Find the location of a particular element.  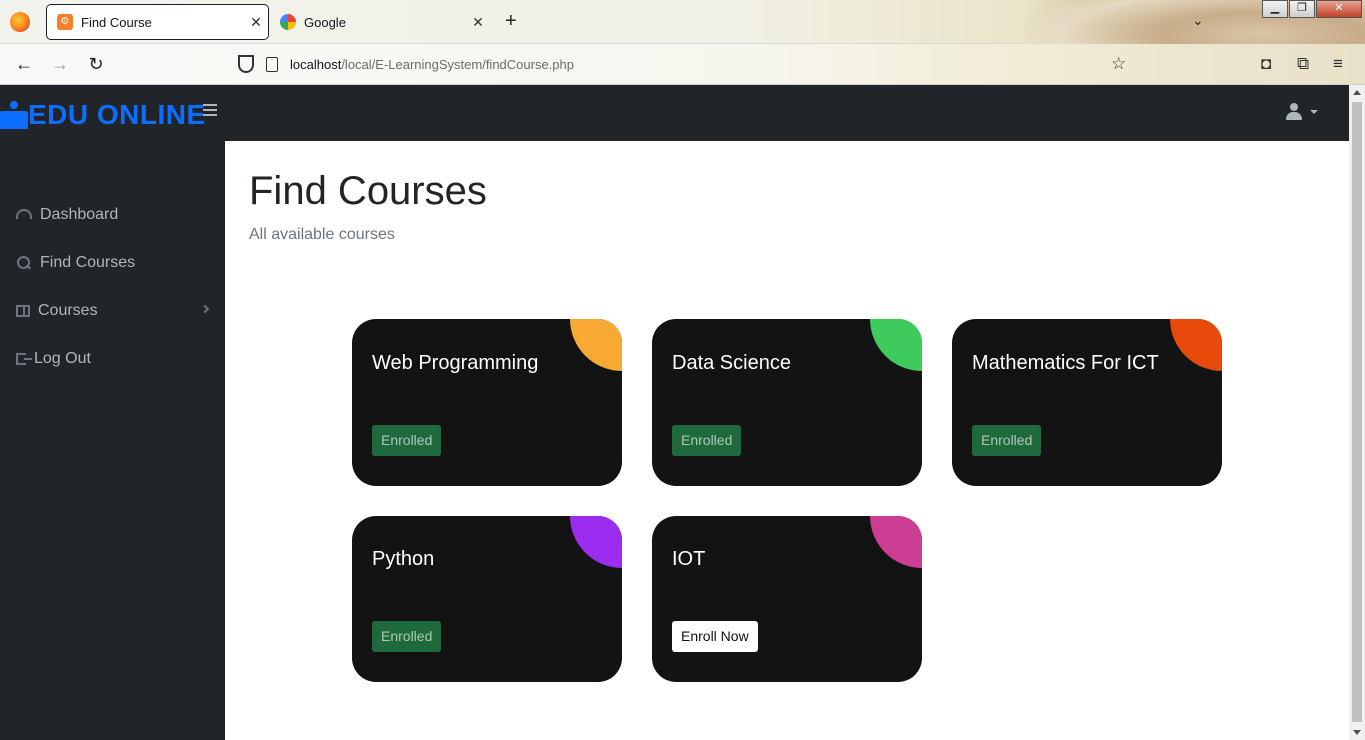

sidebar: Dashboard Find Courses Courses Log Out is located at coordinates (112, 440).